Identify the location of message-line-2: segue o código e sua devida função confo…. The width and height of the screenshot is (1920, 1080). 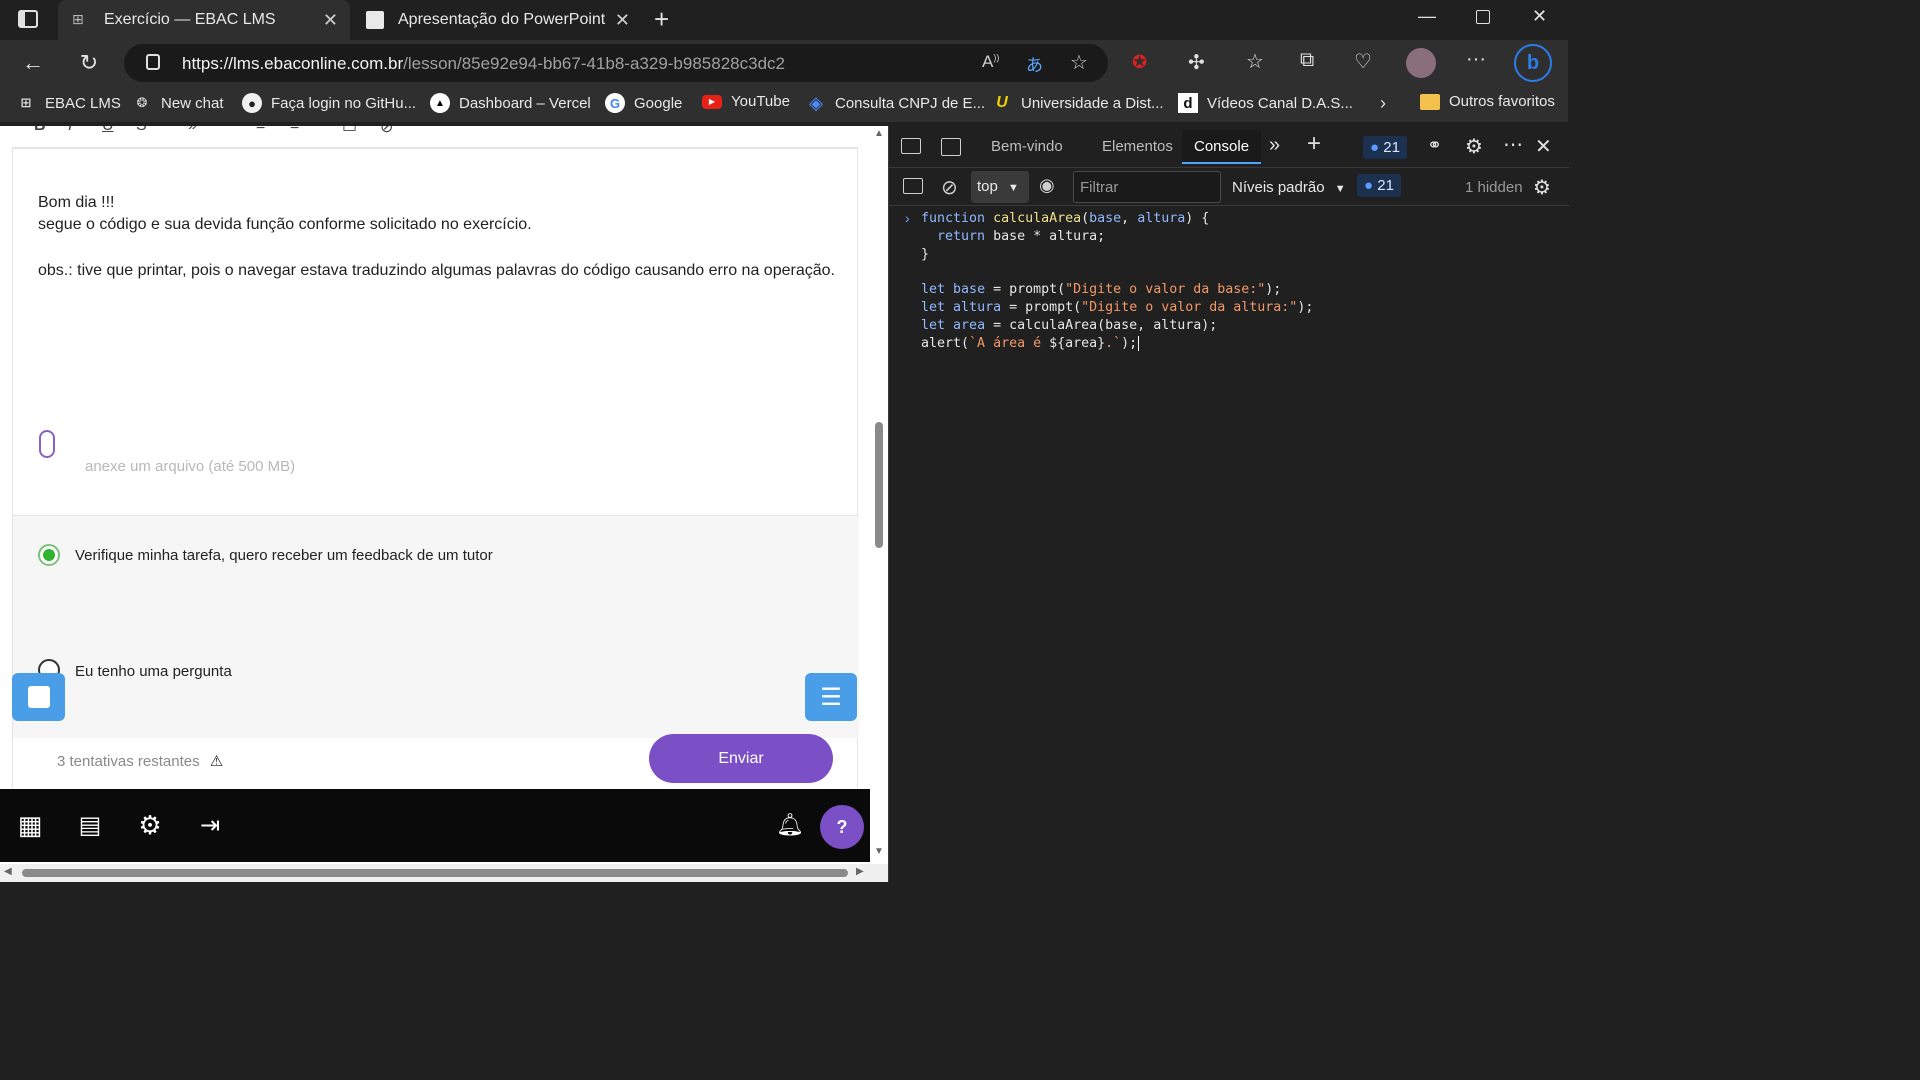
(285, 225).